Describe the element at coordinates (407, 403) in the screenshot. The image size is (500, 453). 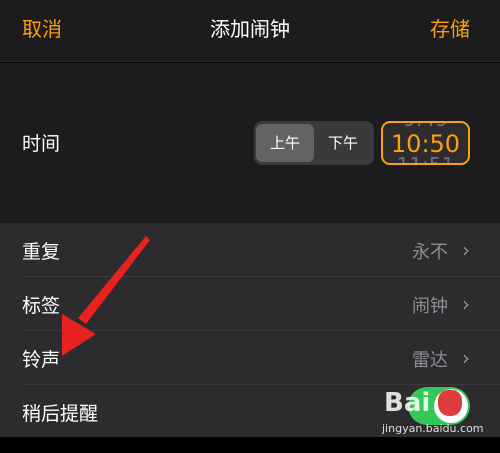
I see `watermark-logo: Bai` at that location.